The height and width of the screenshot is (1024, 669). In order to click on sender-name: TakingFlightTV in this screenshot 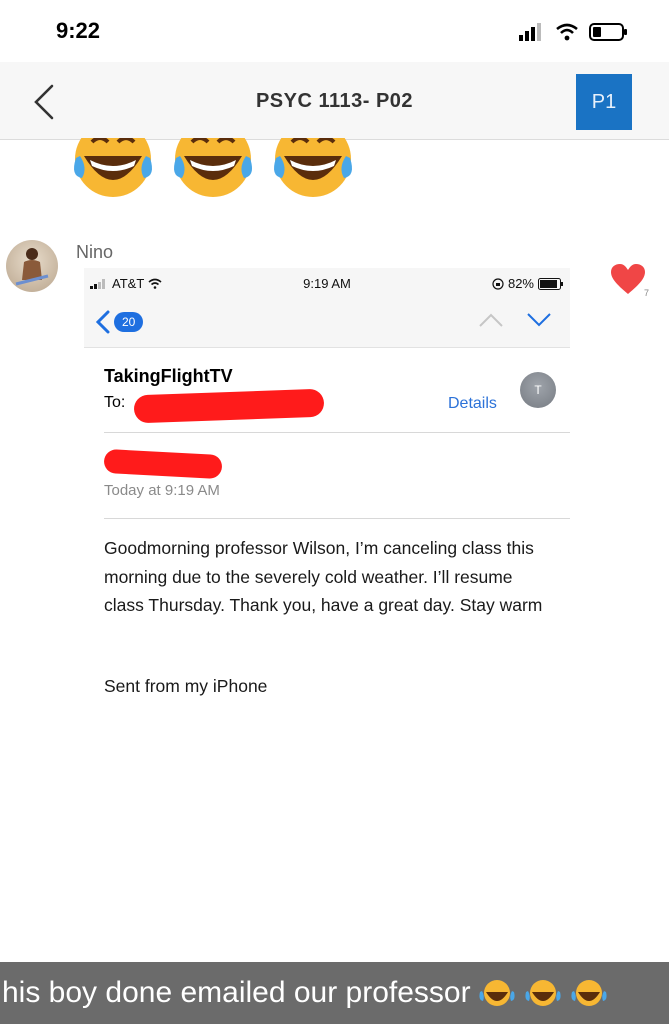, I will do `click(168, 376)`.